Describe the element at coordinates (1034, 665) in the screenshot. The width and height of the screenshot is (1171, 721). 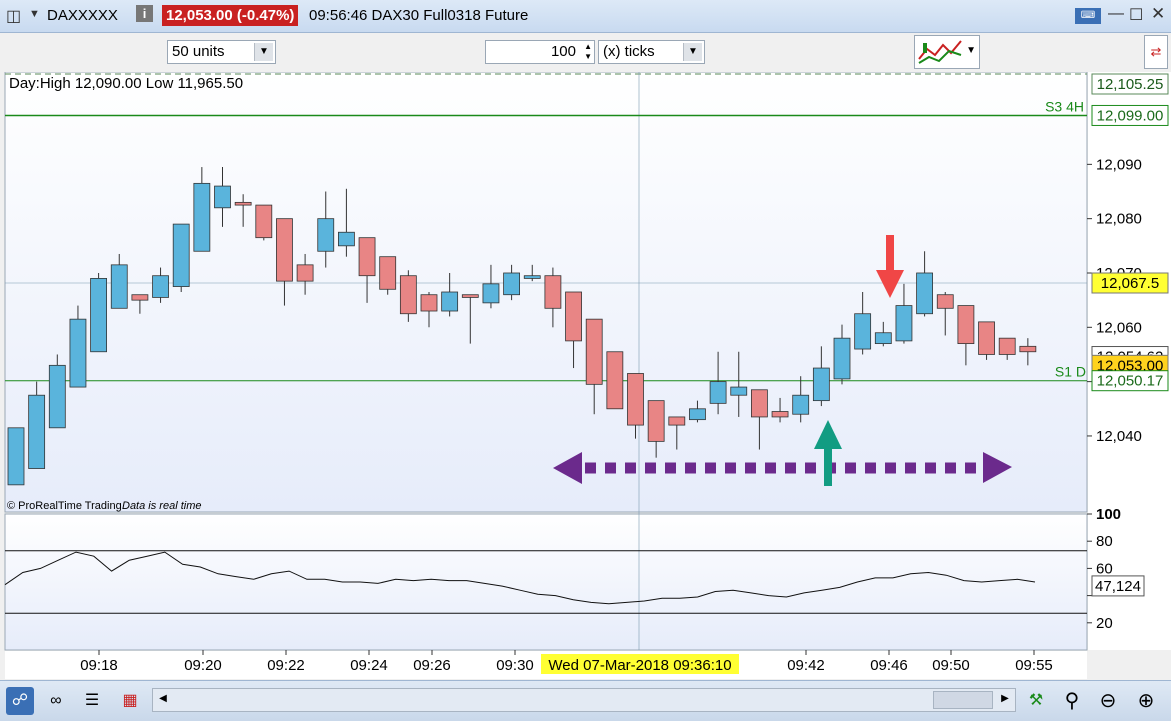
I see `x-tick-label: 09:55` at that location.